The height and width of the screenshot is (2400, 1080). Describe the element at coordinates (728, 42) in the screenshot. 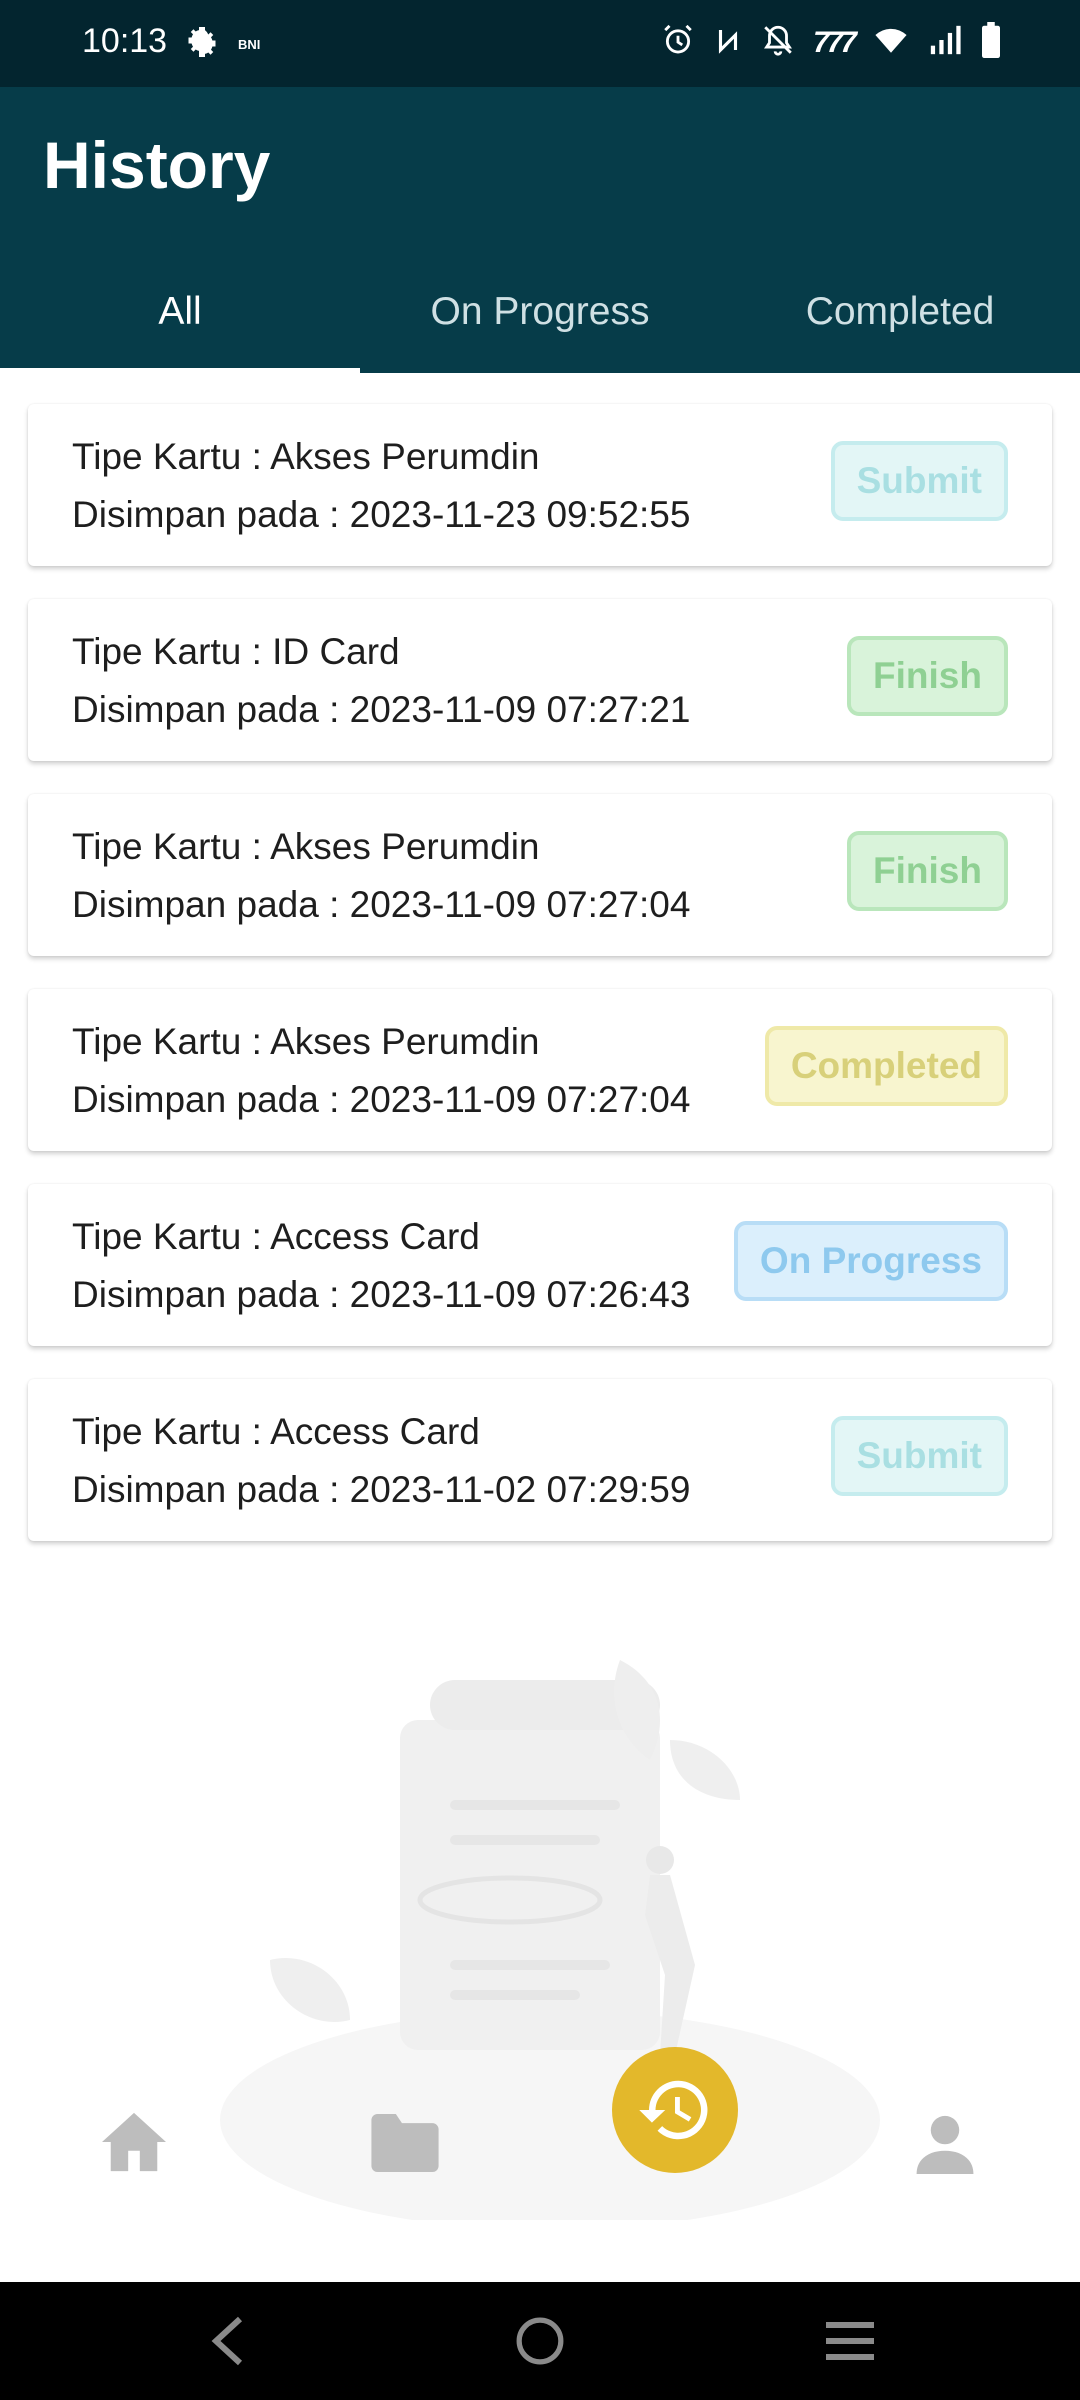

I see `nfc-icon` at that location.